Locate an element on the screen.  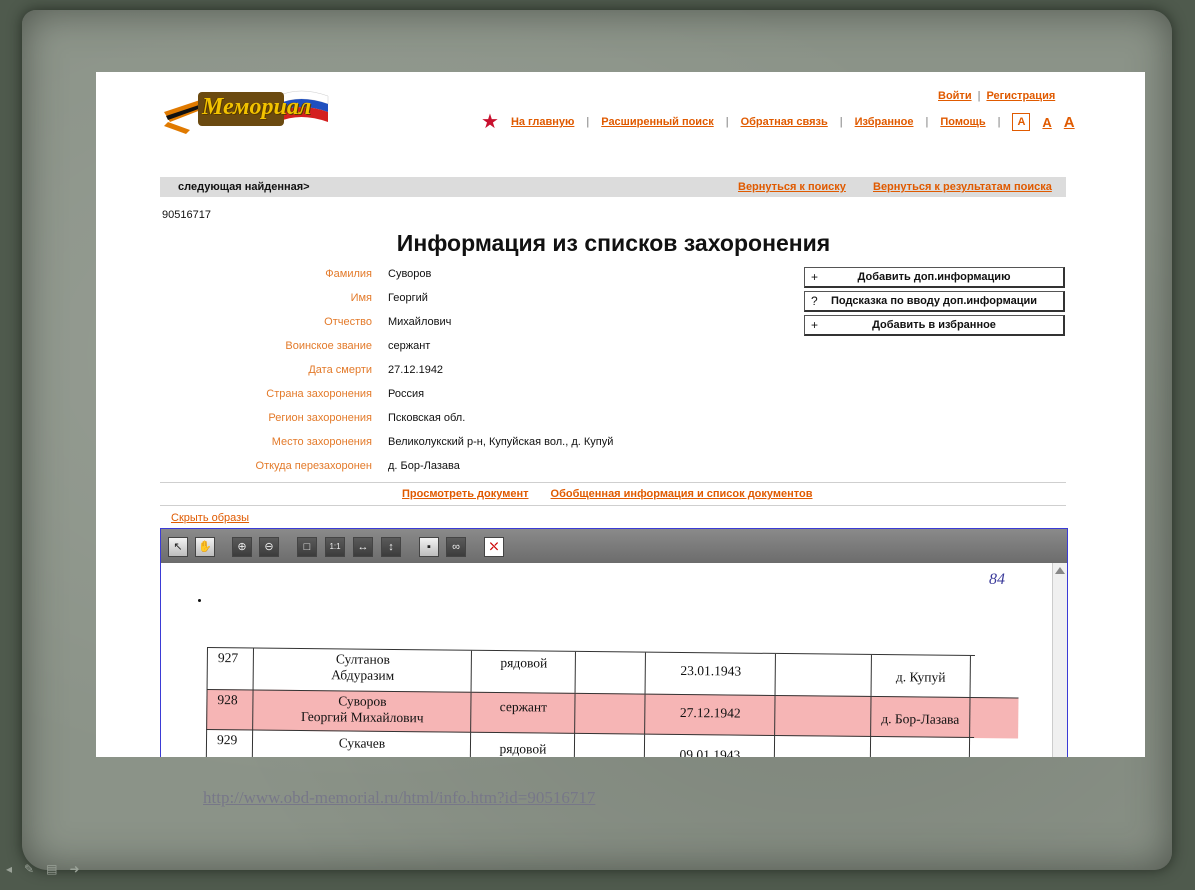
field-label: Регион захоронения is located at coordinates (320, 418).